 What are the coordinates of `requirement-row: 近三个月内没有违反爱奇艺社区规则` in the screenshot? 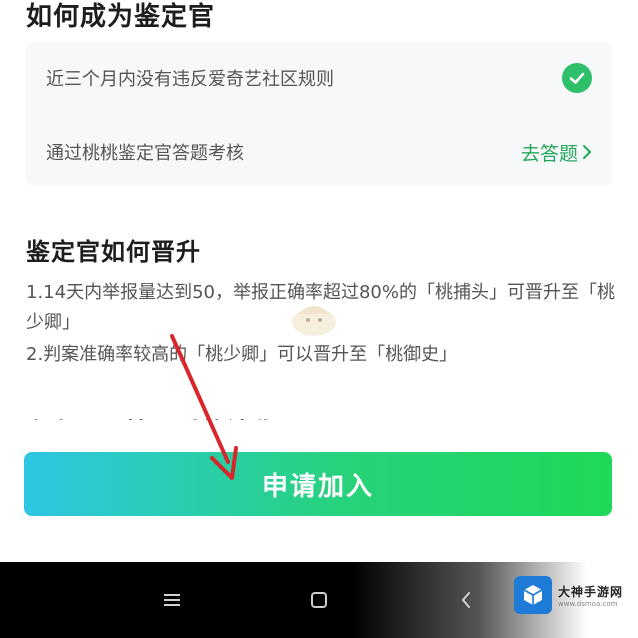 It's located at (319, 78).